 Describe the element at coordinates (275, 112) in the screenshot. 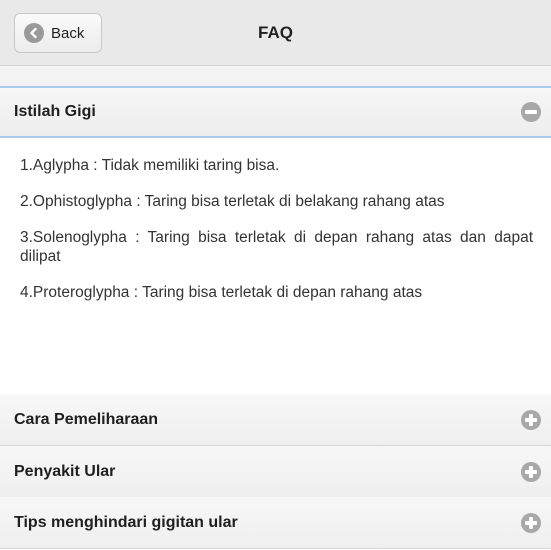

I see `faq-section-header: Istilah Gigi` at that location.